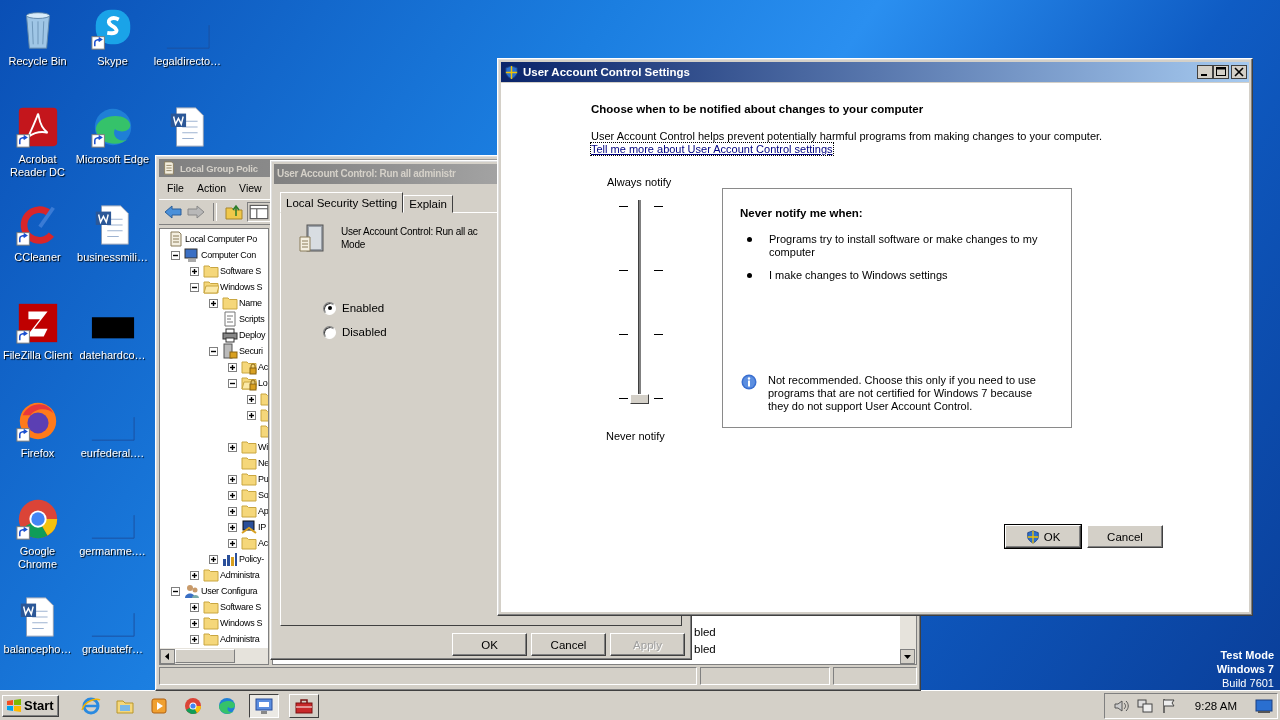 The image size is (1280, 720). Describe the element at coordinates (38, 355) in the screenshot. I see `desktop-icon-label: FileZilla Client` at that location.